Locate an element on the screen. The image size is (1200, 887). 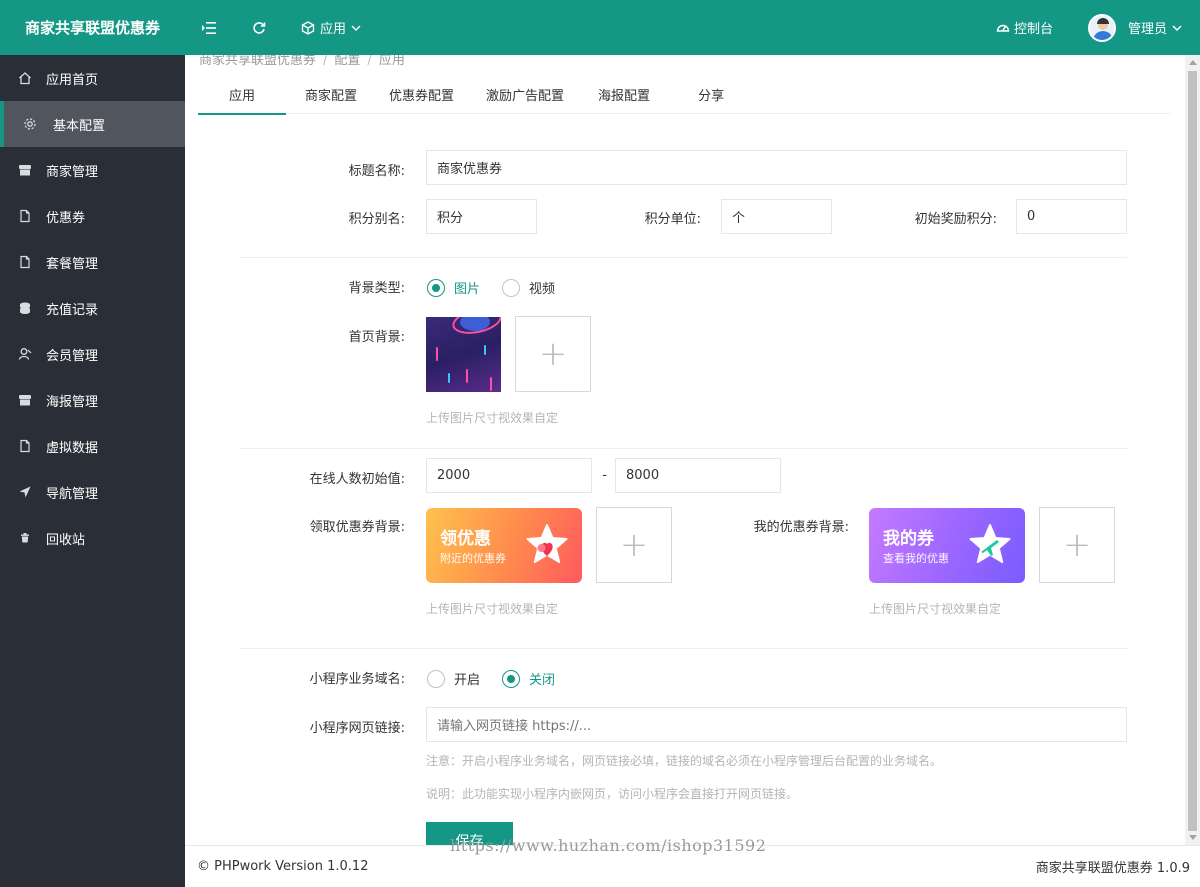
link-label: 小程序网页链接: is located at coordinates (357, 728).